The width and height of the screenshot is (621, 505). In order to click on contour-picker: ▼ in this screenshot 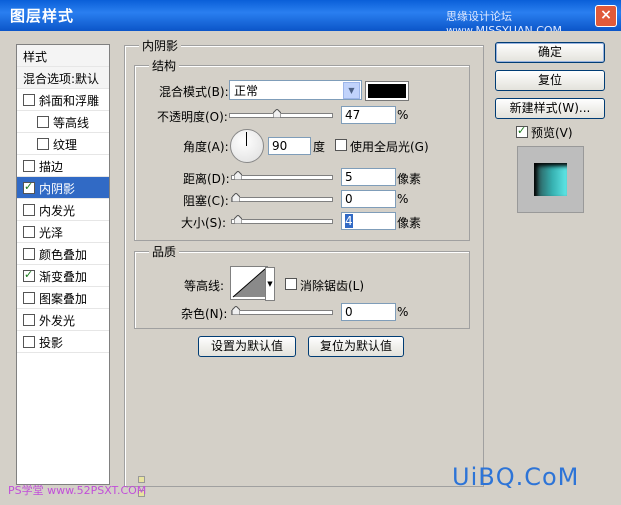, I will do `click(252, 283)`.